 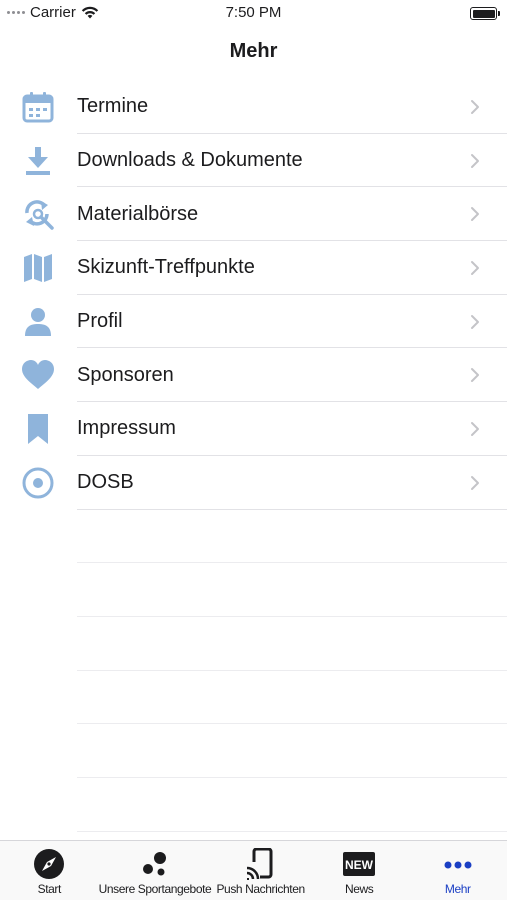 What do you see at coordinates (457, 889) in the screenshot?
I see `tab-label: Mehr` at bounding box center [457, 889].